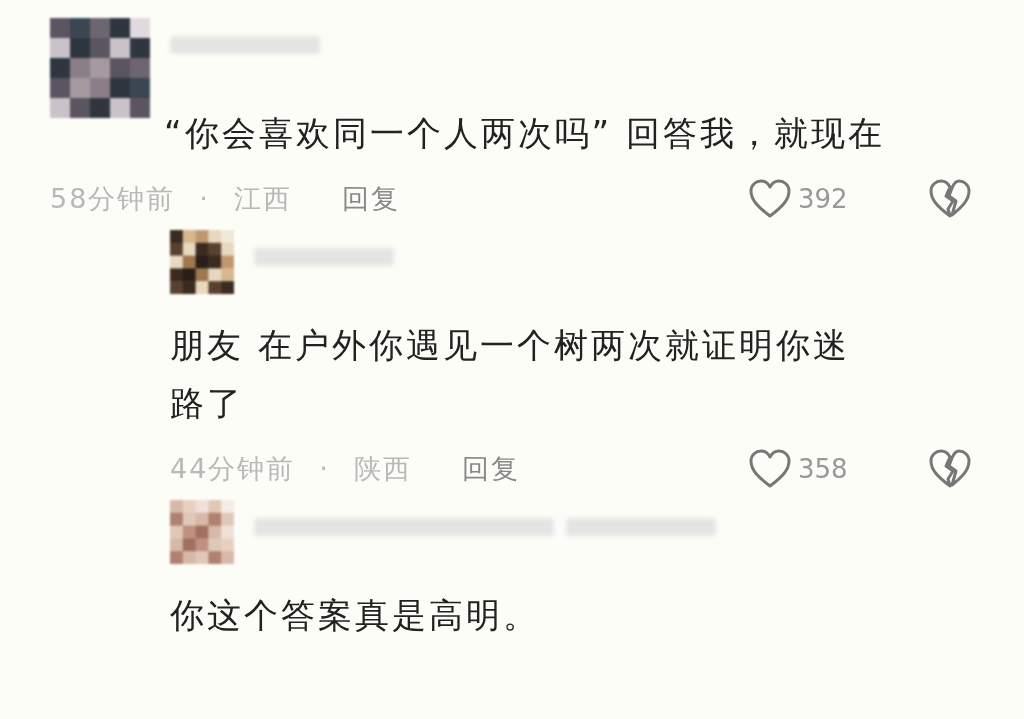 This screenshot has width=1024, height=719. What do you see at coordinates (355, 615) in the screenshot?
I see `comment-text: 你这个答案真是高明。` at bounding box center [355, 615].